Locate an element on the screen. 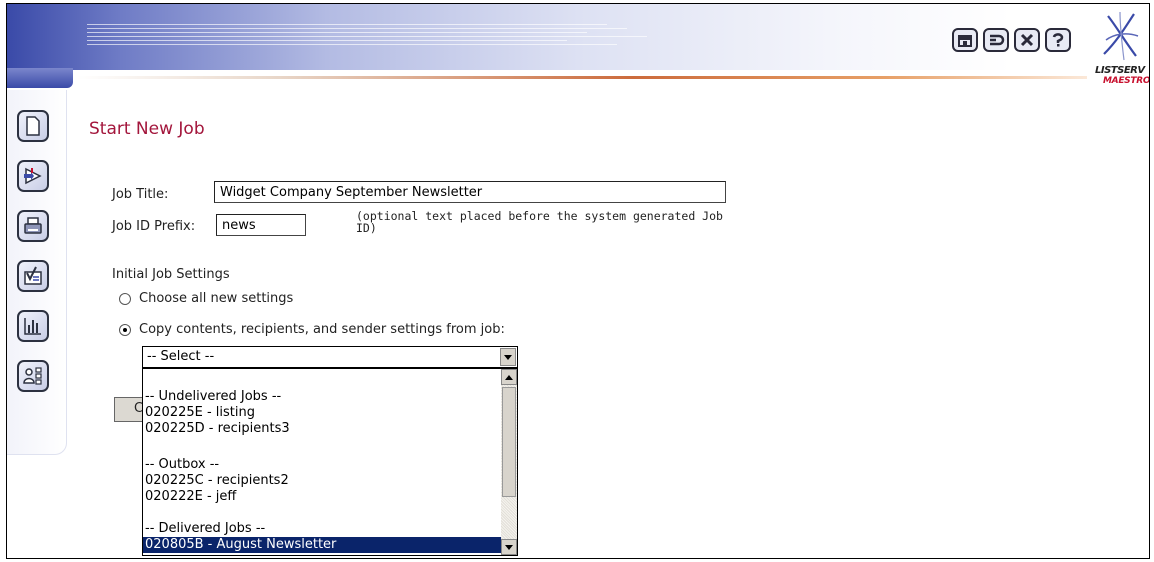  dropdown-option: 020225E - listing is located at coordinates (322, 413).